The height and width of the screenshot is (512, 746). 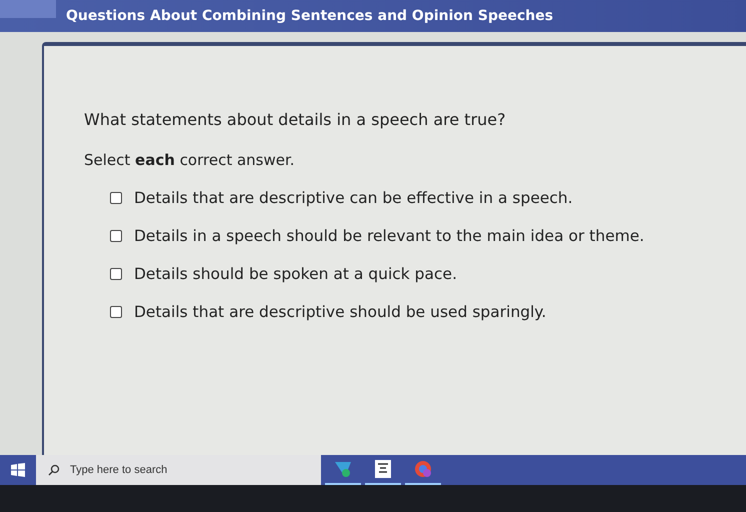 I want to click on search-field: Type here to search, so click(x=178, y=470).